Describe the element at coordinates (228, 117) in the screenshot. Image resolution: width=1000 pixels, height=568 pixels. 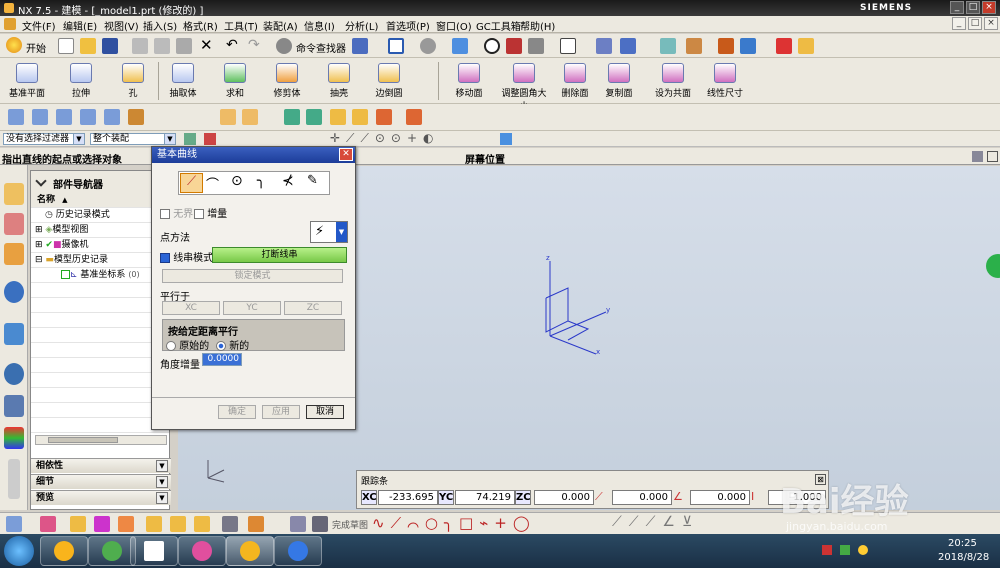
I see `edit-curve-icon` at that location.